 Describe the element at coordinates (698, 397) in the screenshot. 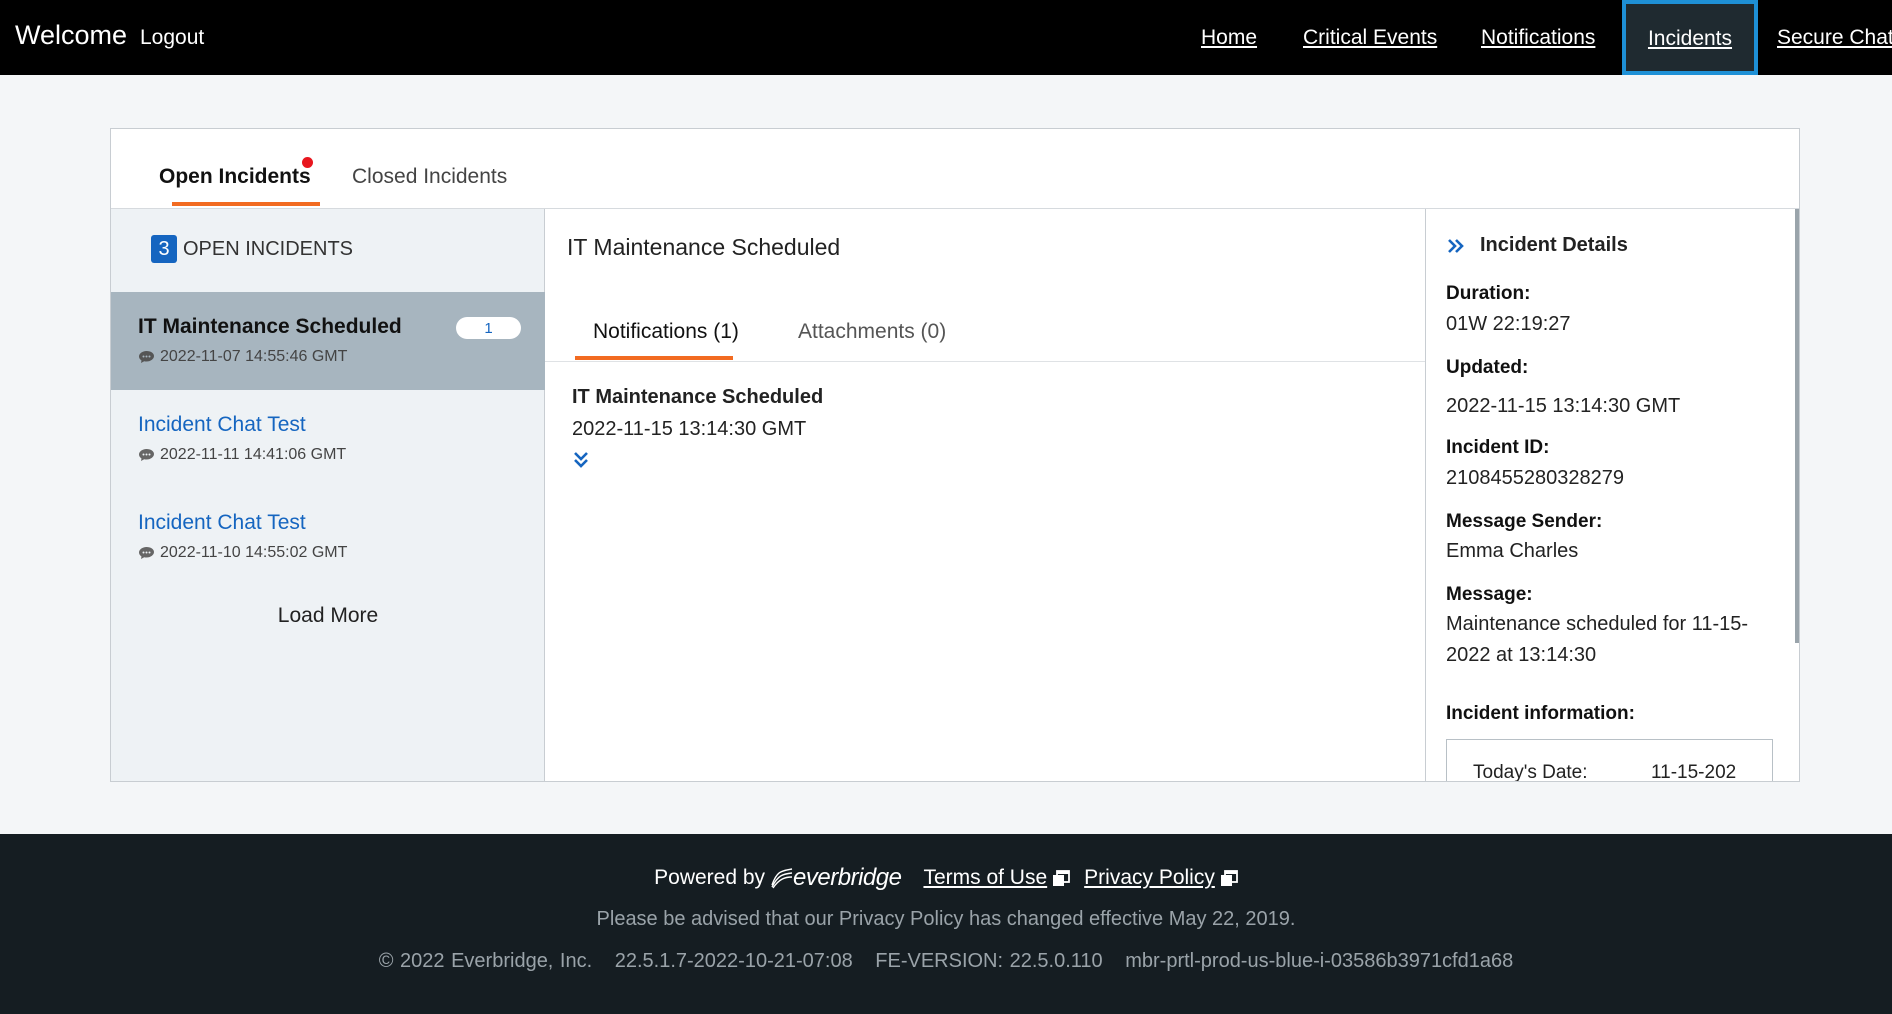

I see `notification-title: IT Maintenance Scheduled` at that location.